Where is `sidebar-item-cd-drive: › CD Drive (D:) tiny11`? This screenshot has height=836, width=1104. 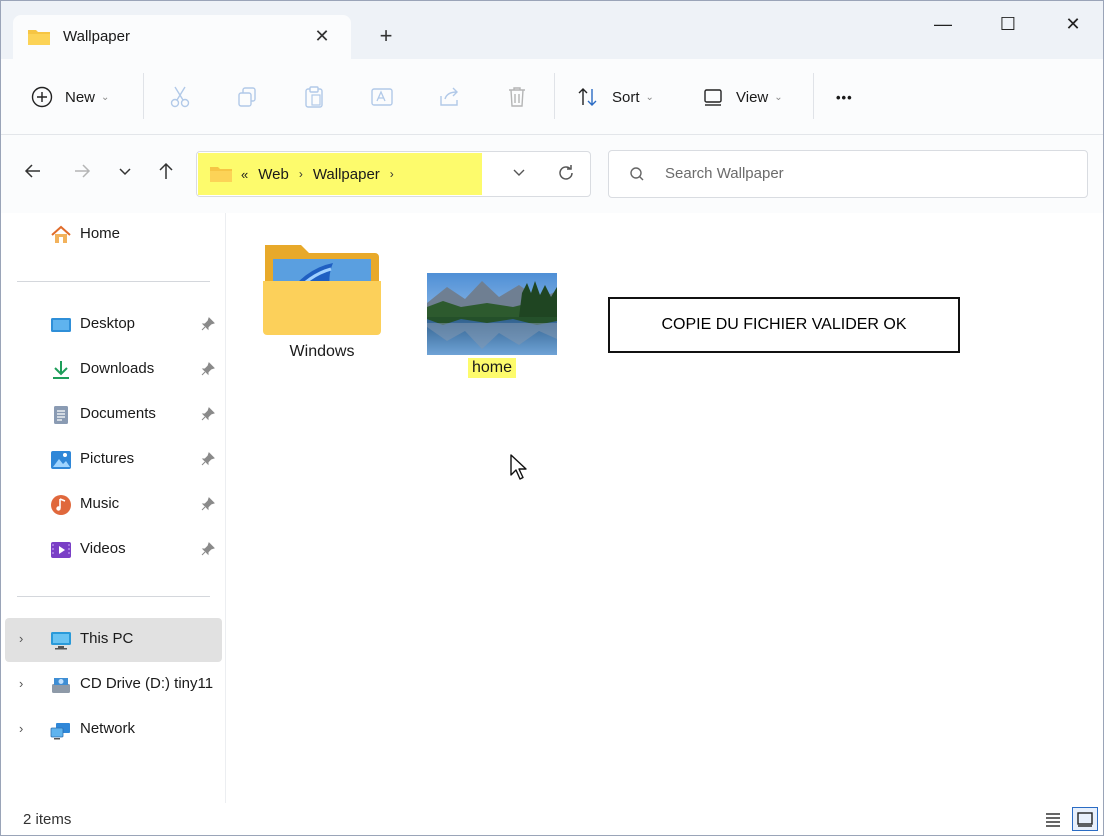 sidebar-item-cd-drive: › CD Drive (D:) tiny11 is located at coordinates (113, 685).